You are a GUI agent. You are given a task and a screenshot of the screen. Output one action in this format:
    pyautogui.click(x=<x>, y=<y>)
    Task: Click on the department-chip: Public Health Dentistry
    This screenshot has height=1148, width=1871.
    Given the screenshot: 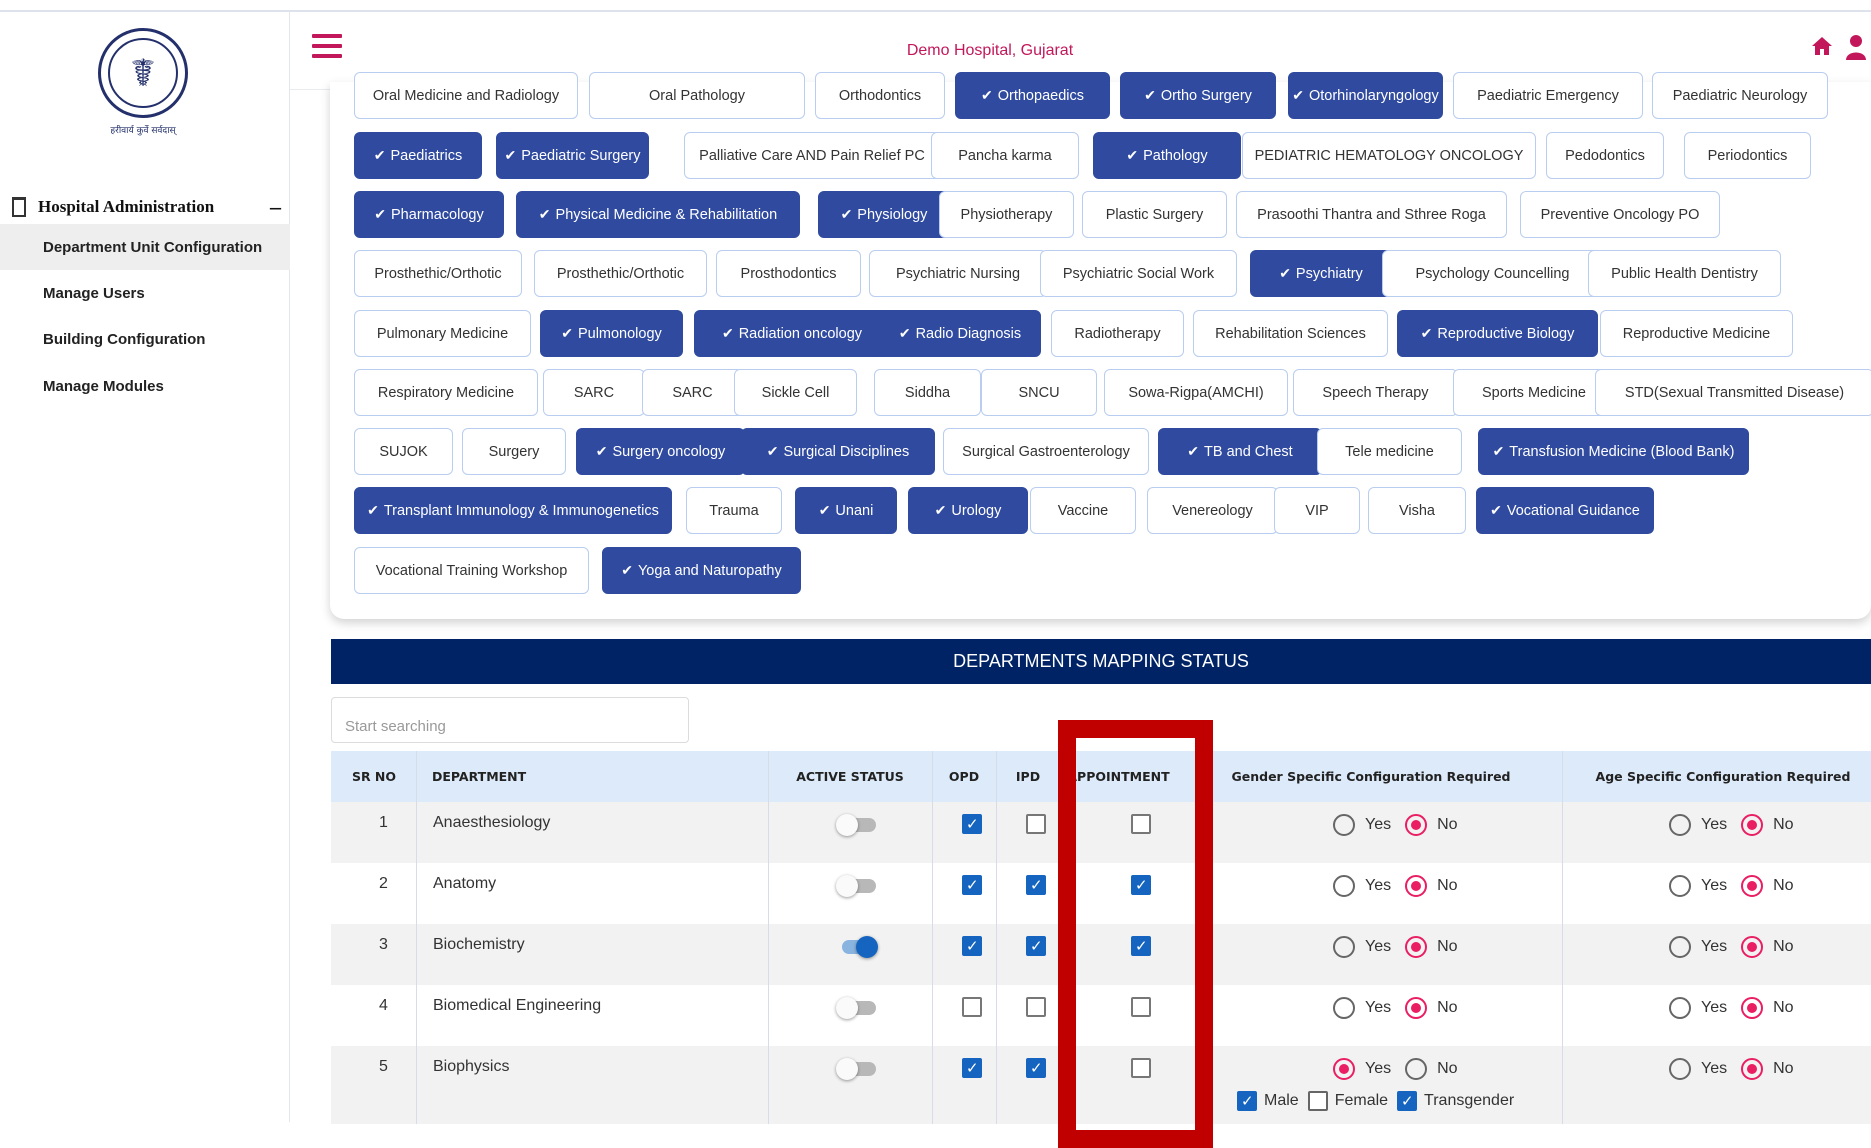 What is the action you would take?
    pyautogui.click(x=1684, y=273)
    